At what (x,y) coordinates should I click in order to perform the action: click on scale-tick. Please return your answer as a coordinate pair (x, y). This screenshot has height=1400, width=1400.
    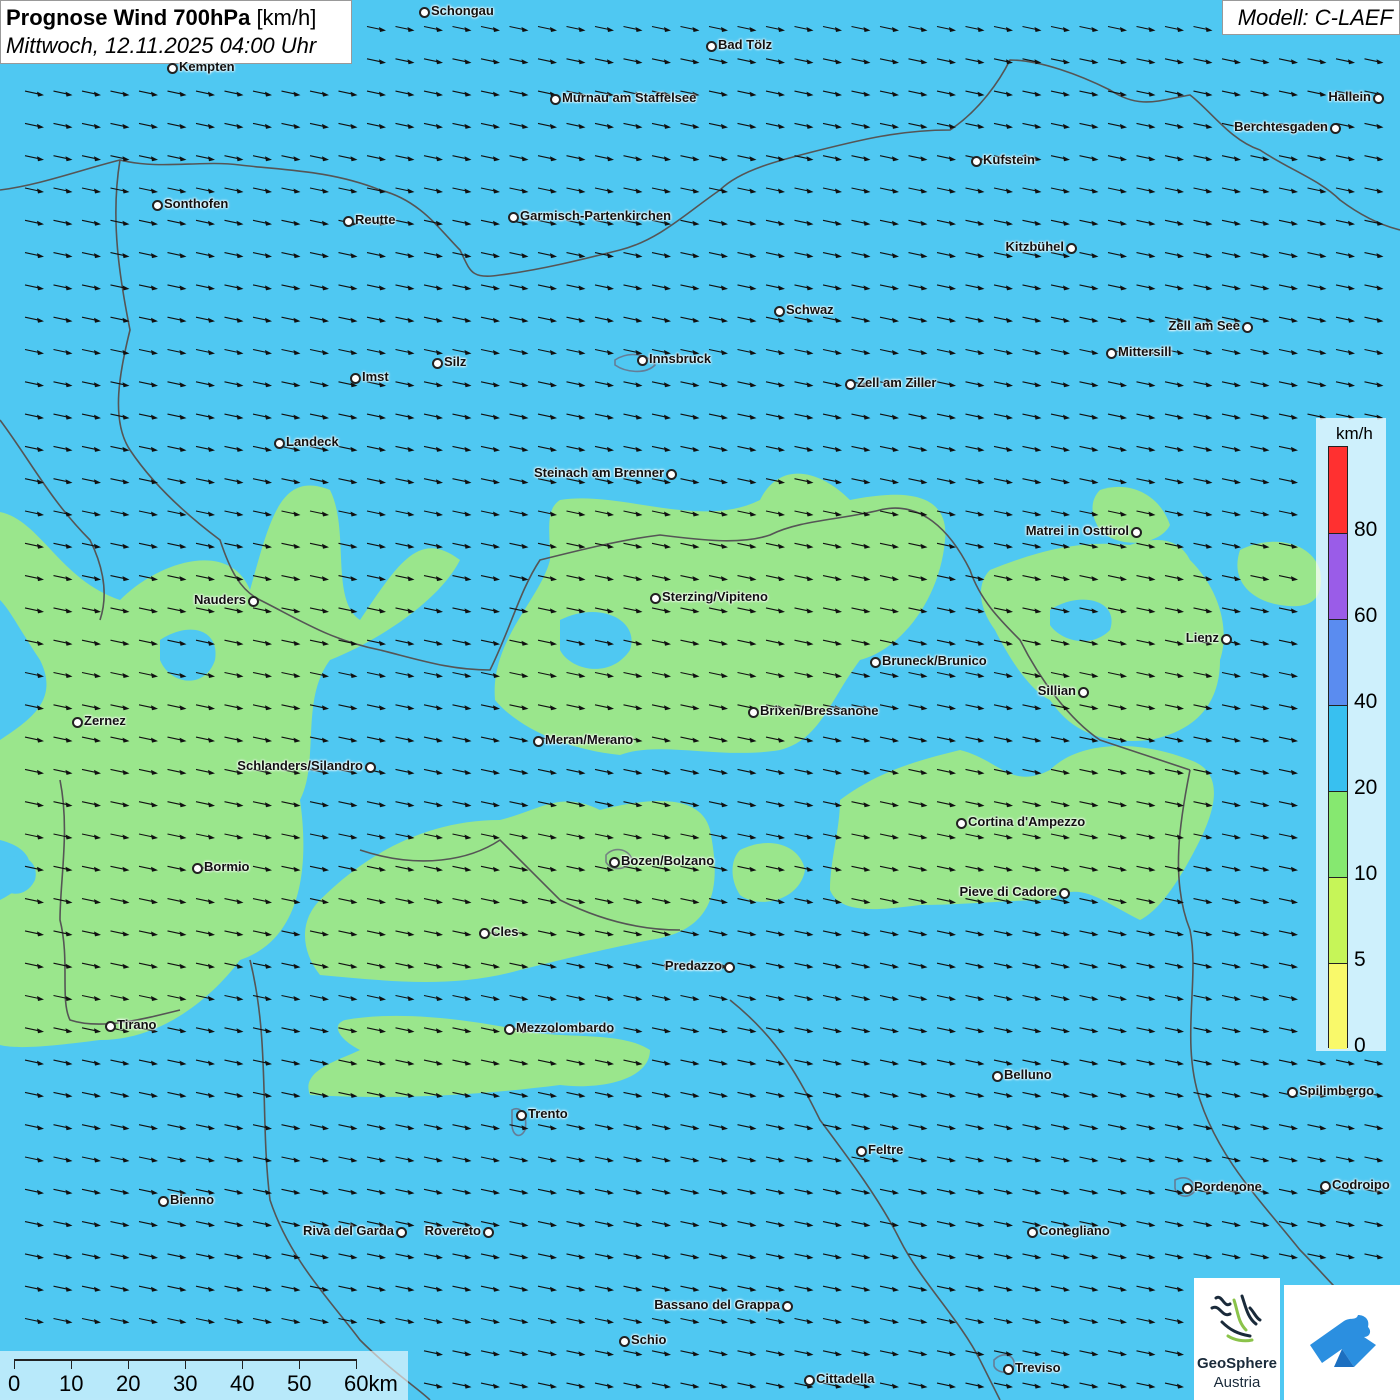
    Looking at the image, I should click on (242, 1364).